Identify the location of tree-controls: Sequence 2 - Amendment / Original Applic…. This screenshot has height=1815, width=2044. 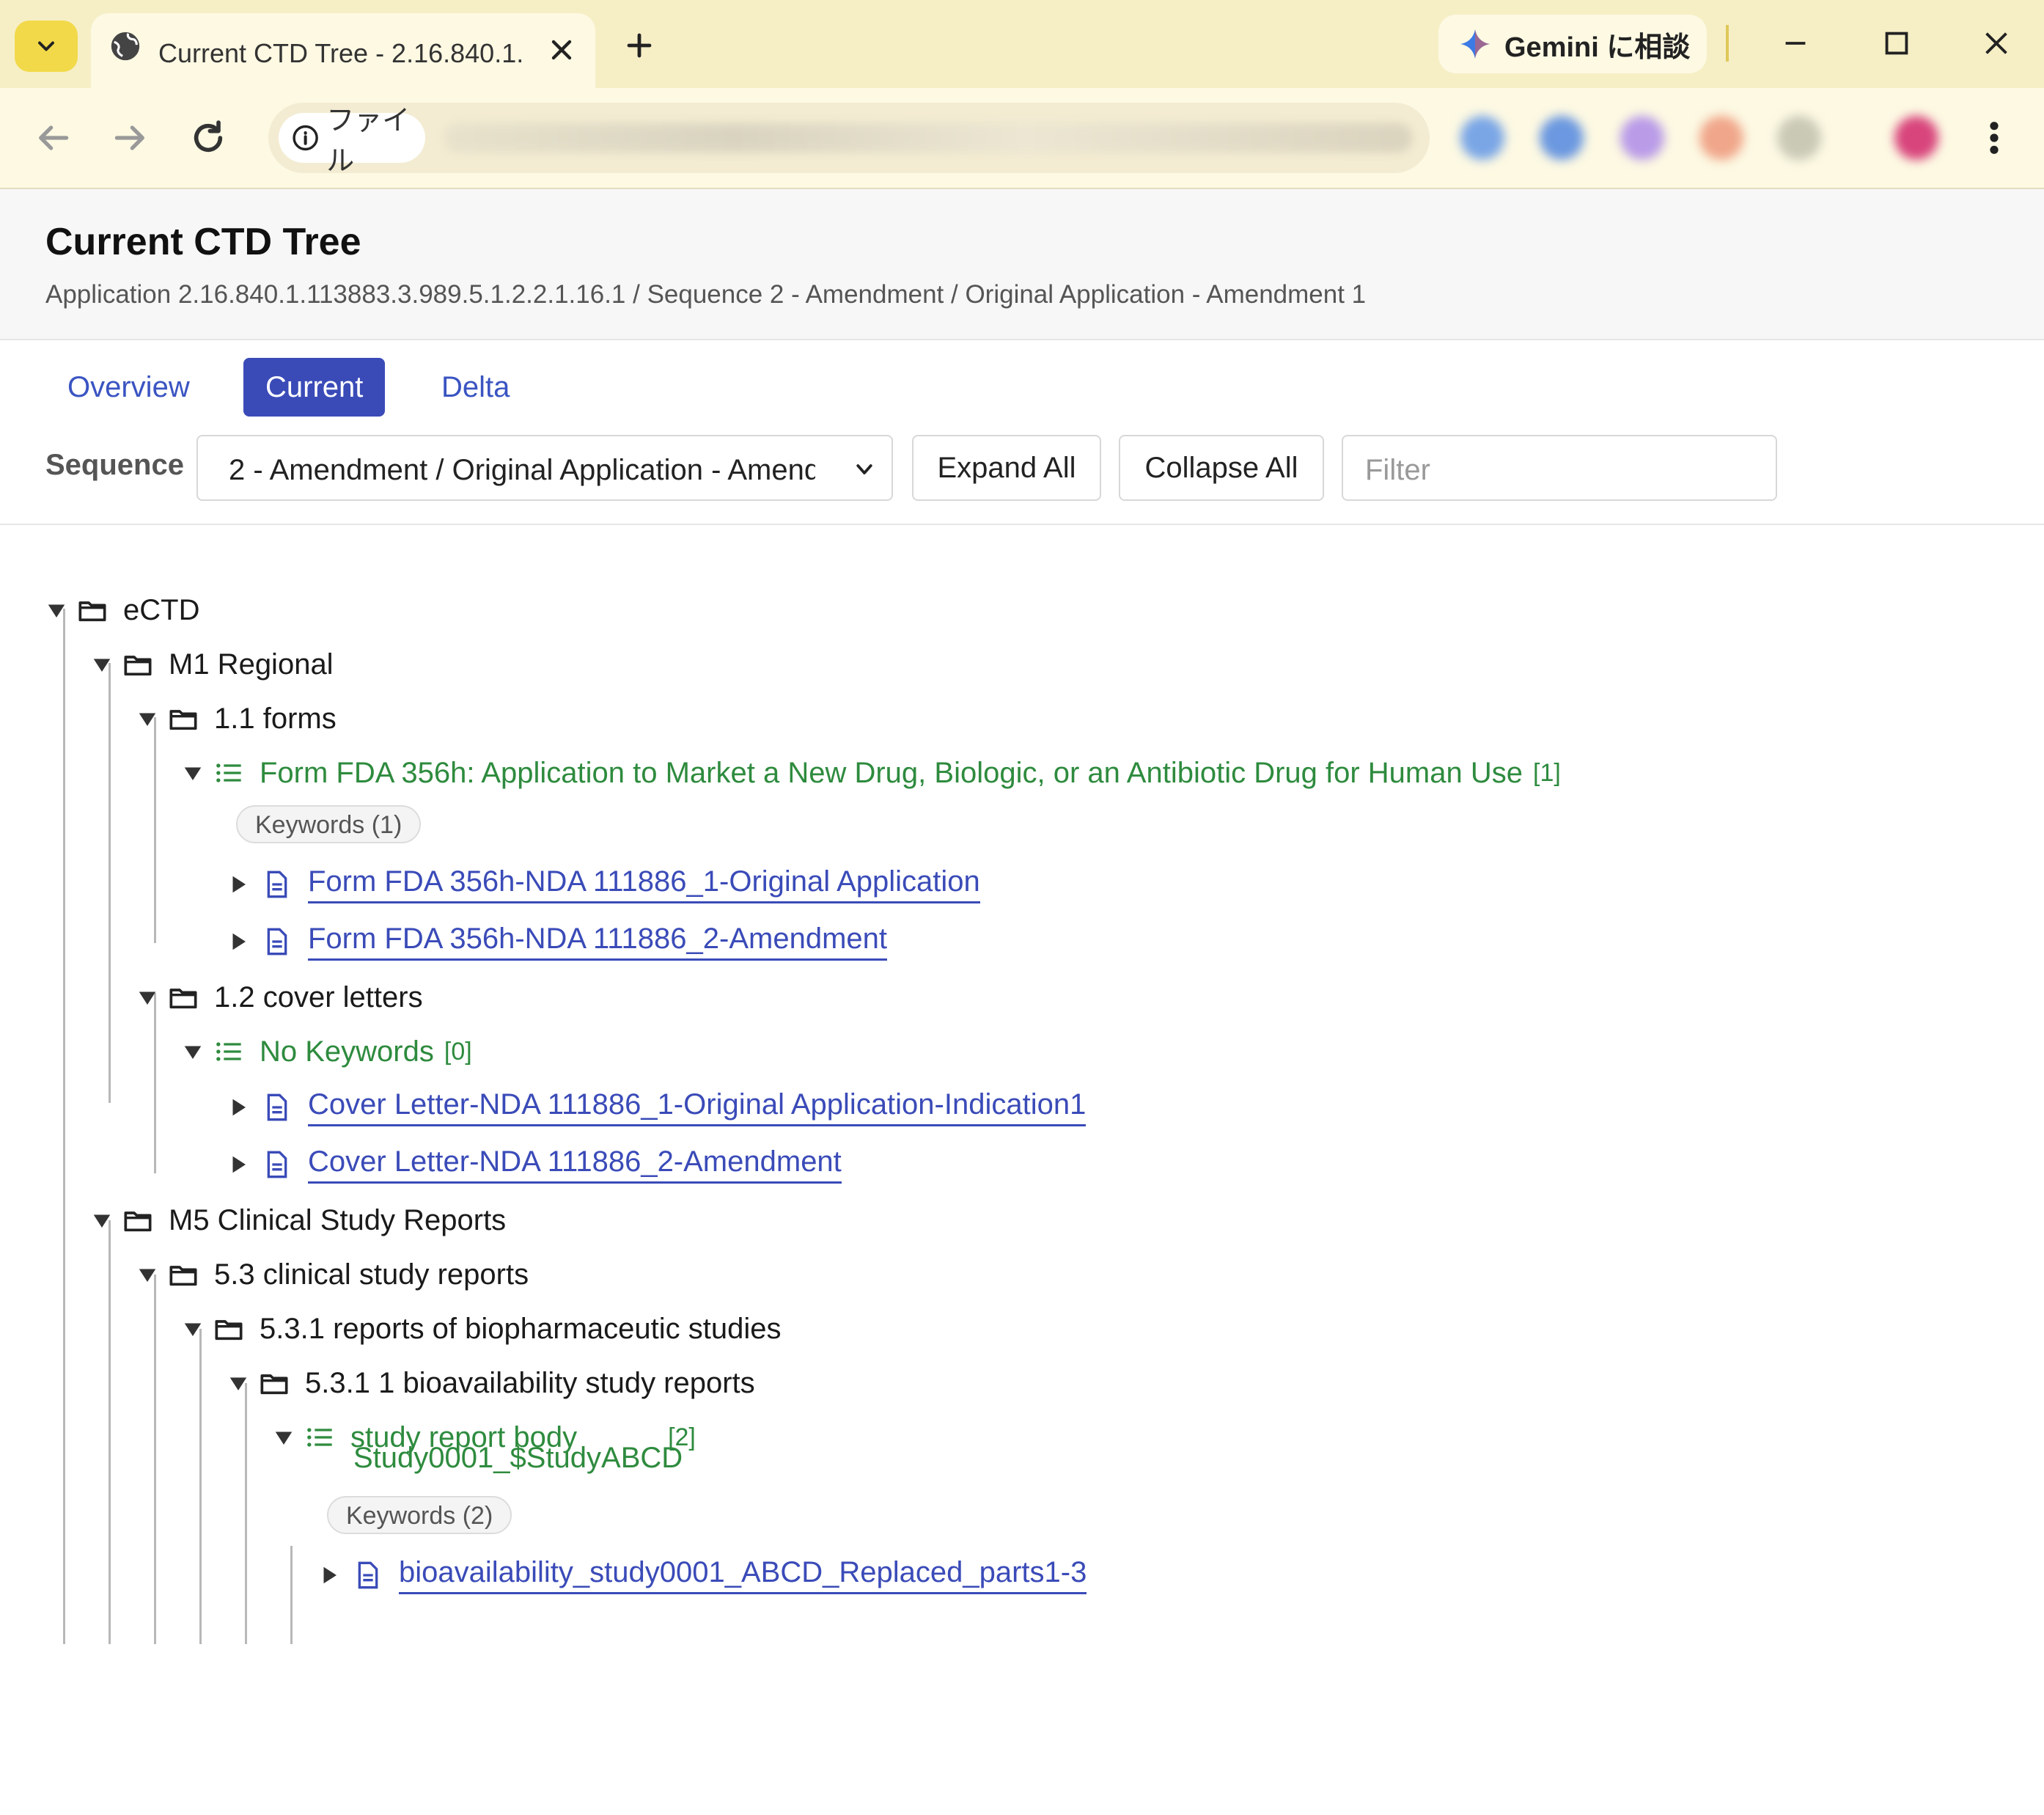
(1022, 468).